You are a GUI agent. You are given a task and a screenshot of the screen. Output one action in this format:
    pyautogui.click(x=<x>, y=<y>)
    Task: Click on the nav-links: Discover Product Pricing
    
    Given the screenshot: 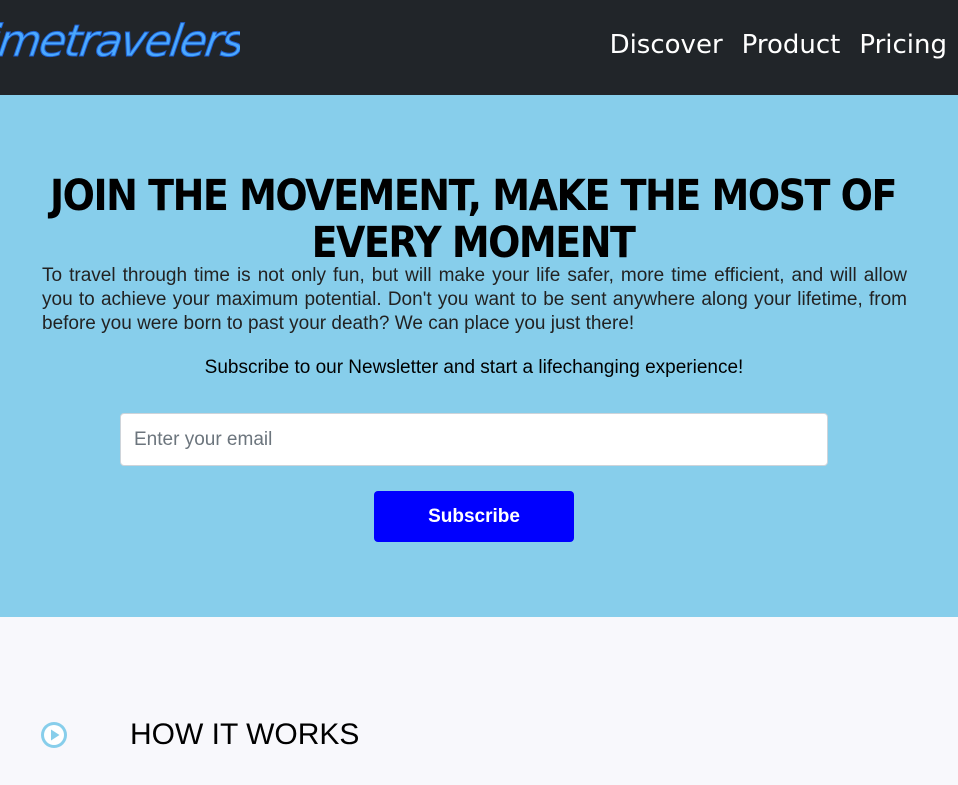 What is the action you would take?
    pyautogui.click(x=778, y=45)
    